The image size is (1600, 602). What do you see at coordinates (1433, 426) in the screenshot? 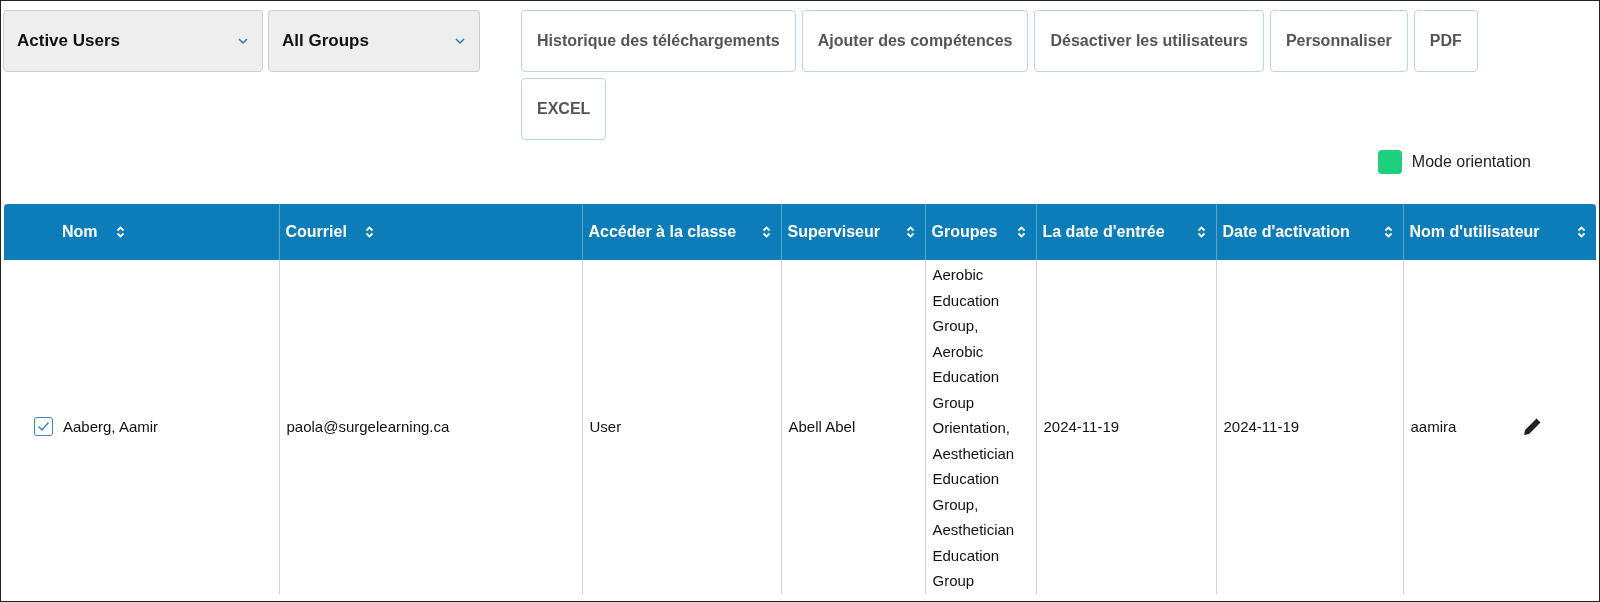
I see `table-cell-text: aamira` at bounding box center [1433, 426].